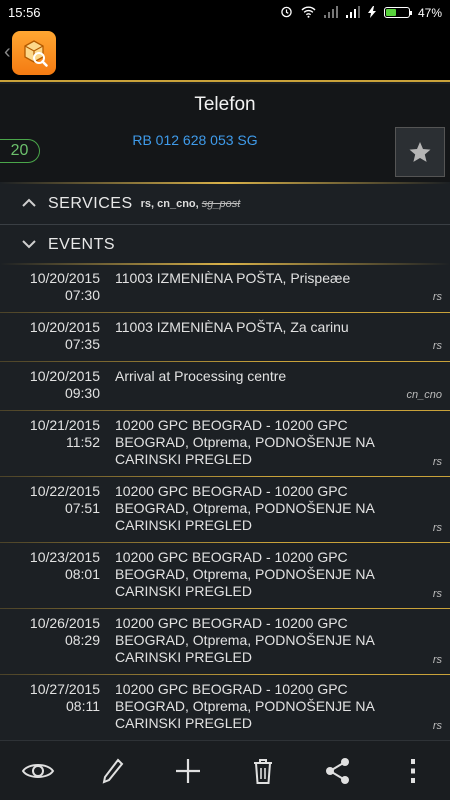  What do you see at coordinates (35, 204) in the screenshot?
I see `chevron-up-icon` at bounding box center [35, 204].